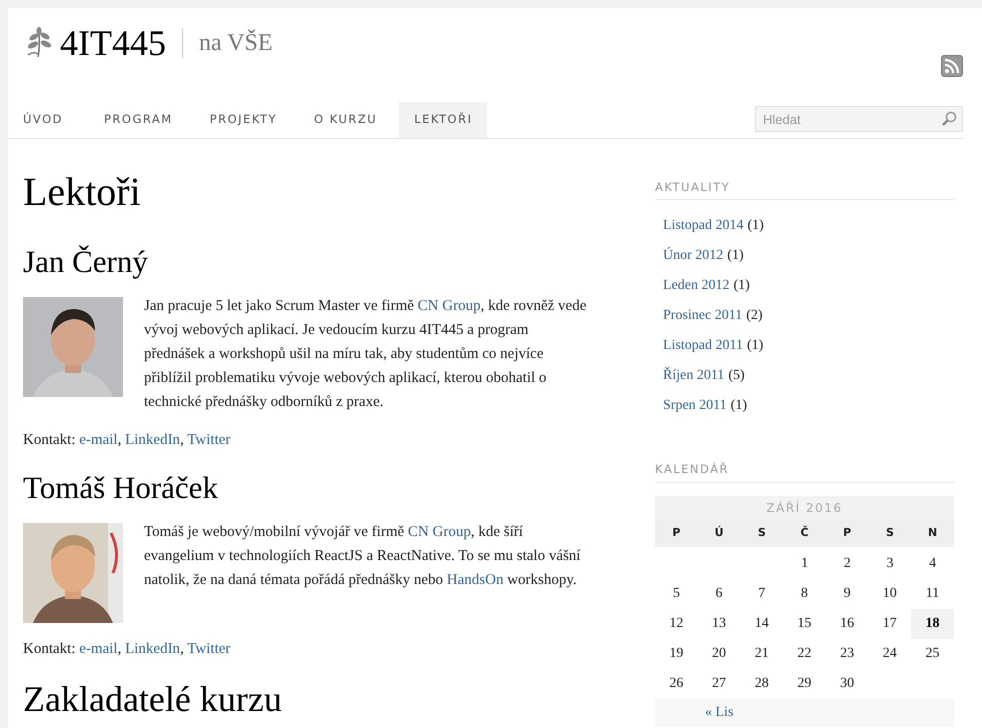 The width and height of the screenshot is (982, 728). I want to click on calendar-day: 30, so click(847, 683).